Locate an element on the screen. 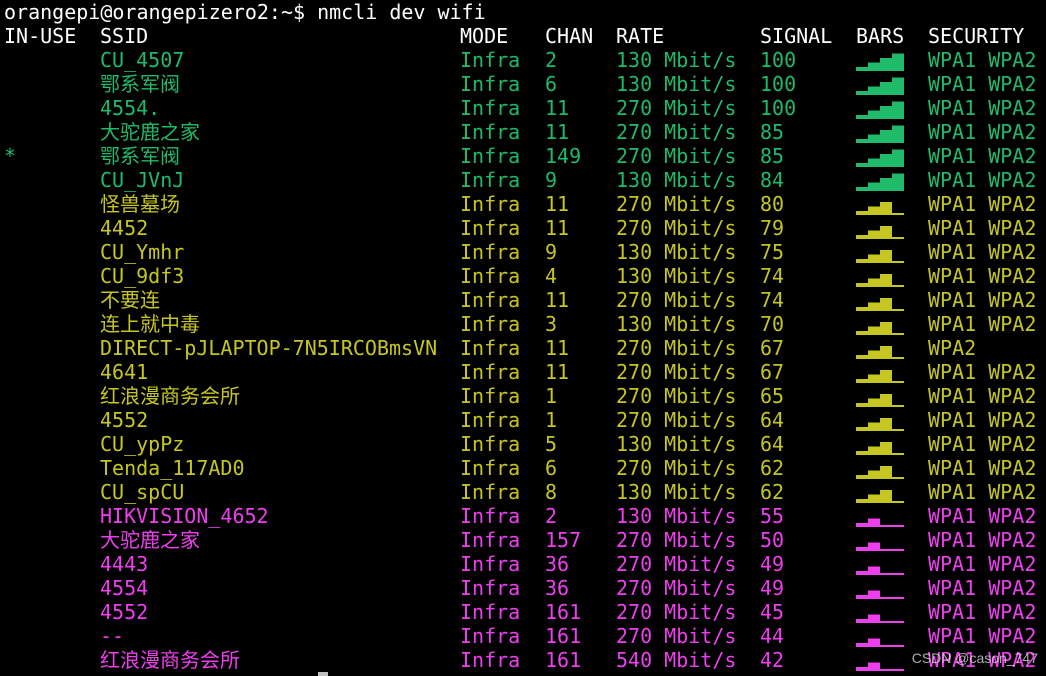  cell-chan: 2 is located at coordinates (551, 60).